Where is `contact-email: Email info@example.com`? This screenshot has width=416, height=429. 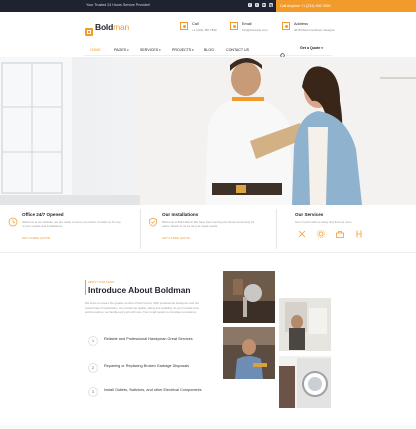
contact-email: Email info@example.com is located at coordinates (249, 27).